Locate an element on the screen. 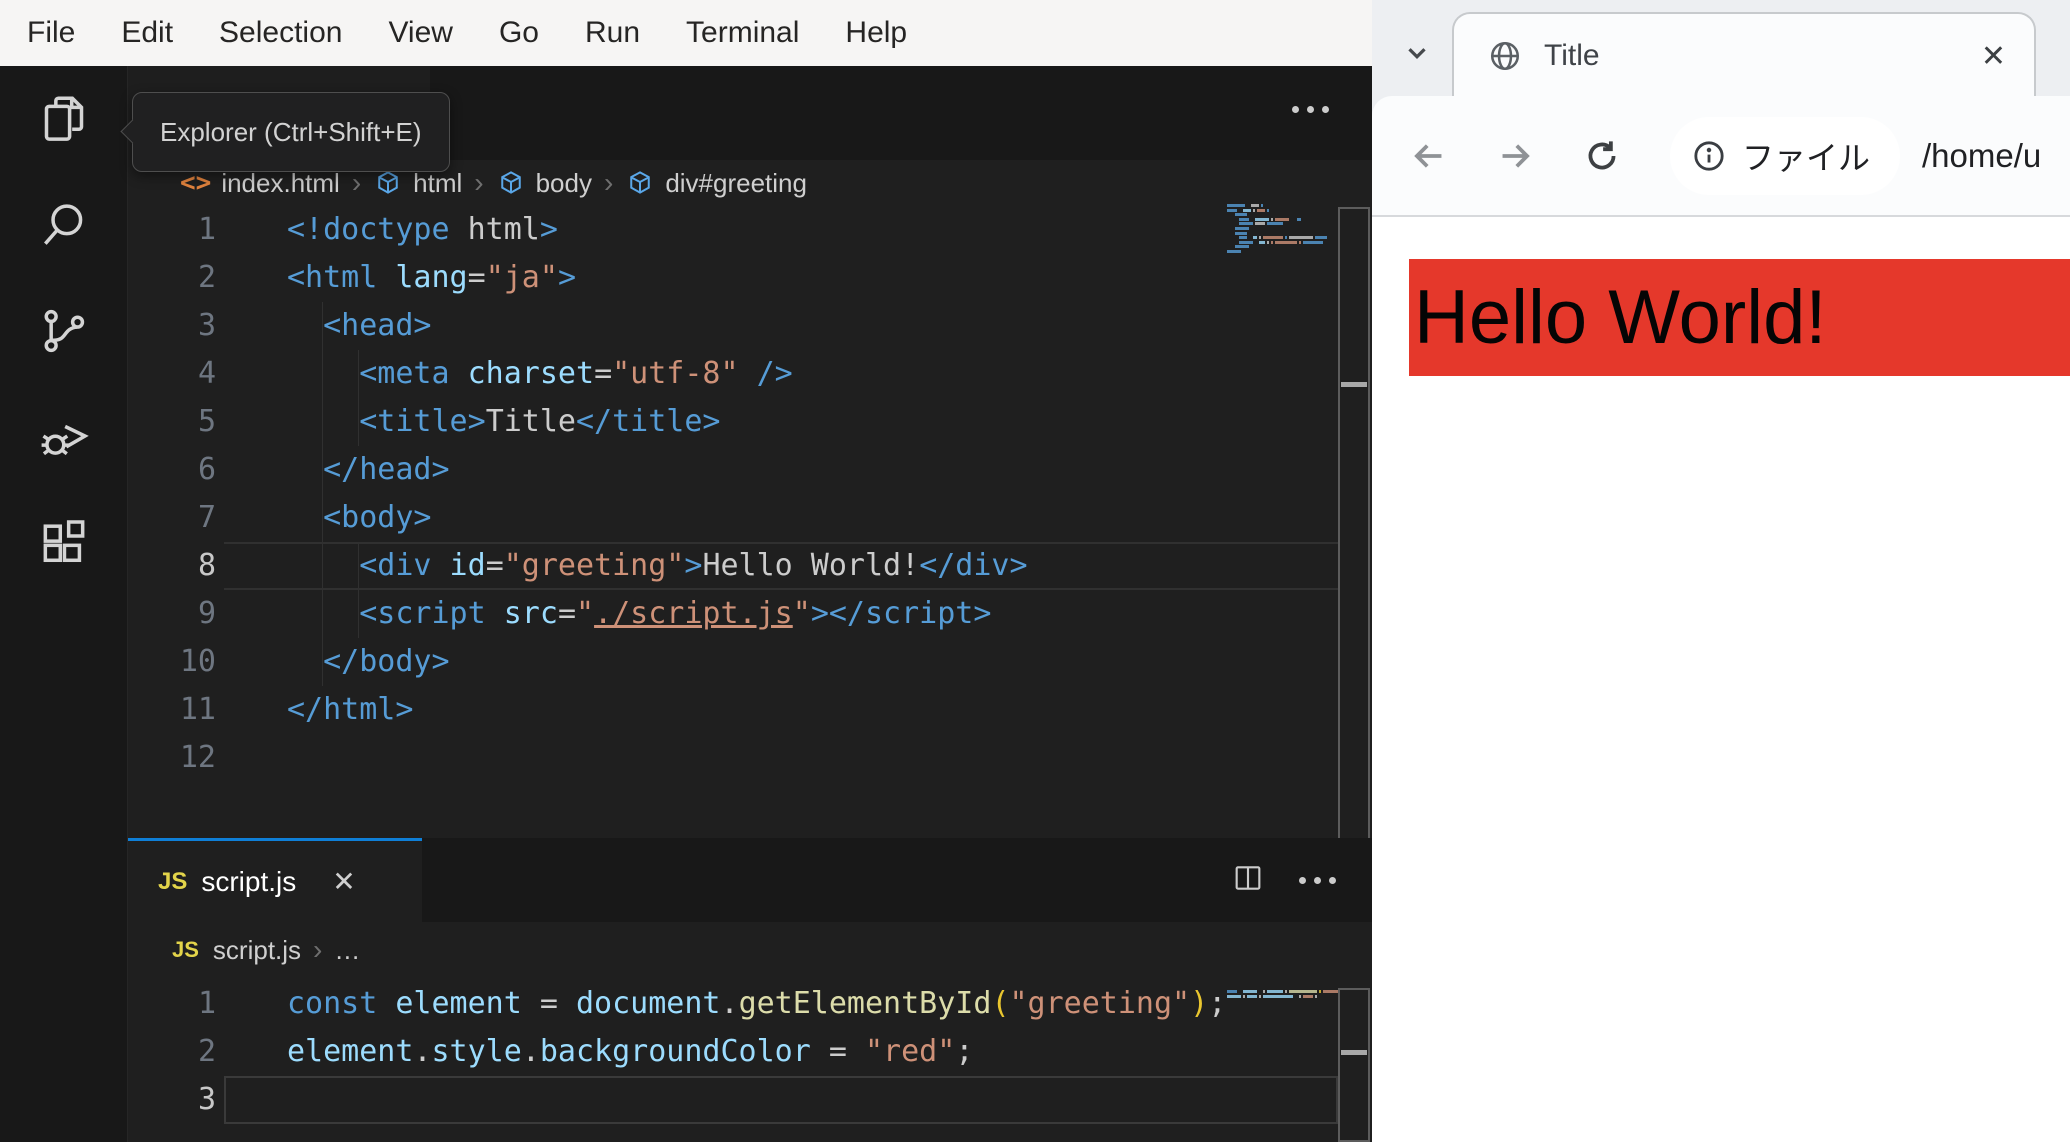 The image size is (2070, 1142). menu-bar: File Edit Selection View Go Run Terminal Help is located at coordinates (686, 33).